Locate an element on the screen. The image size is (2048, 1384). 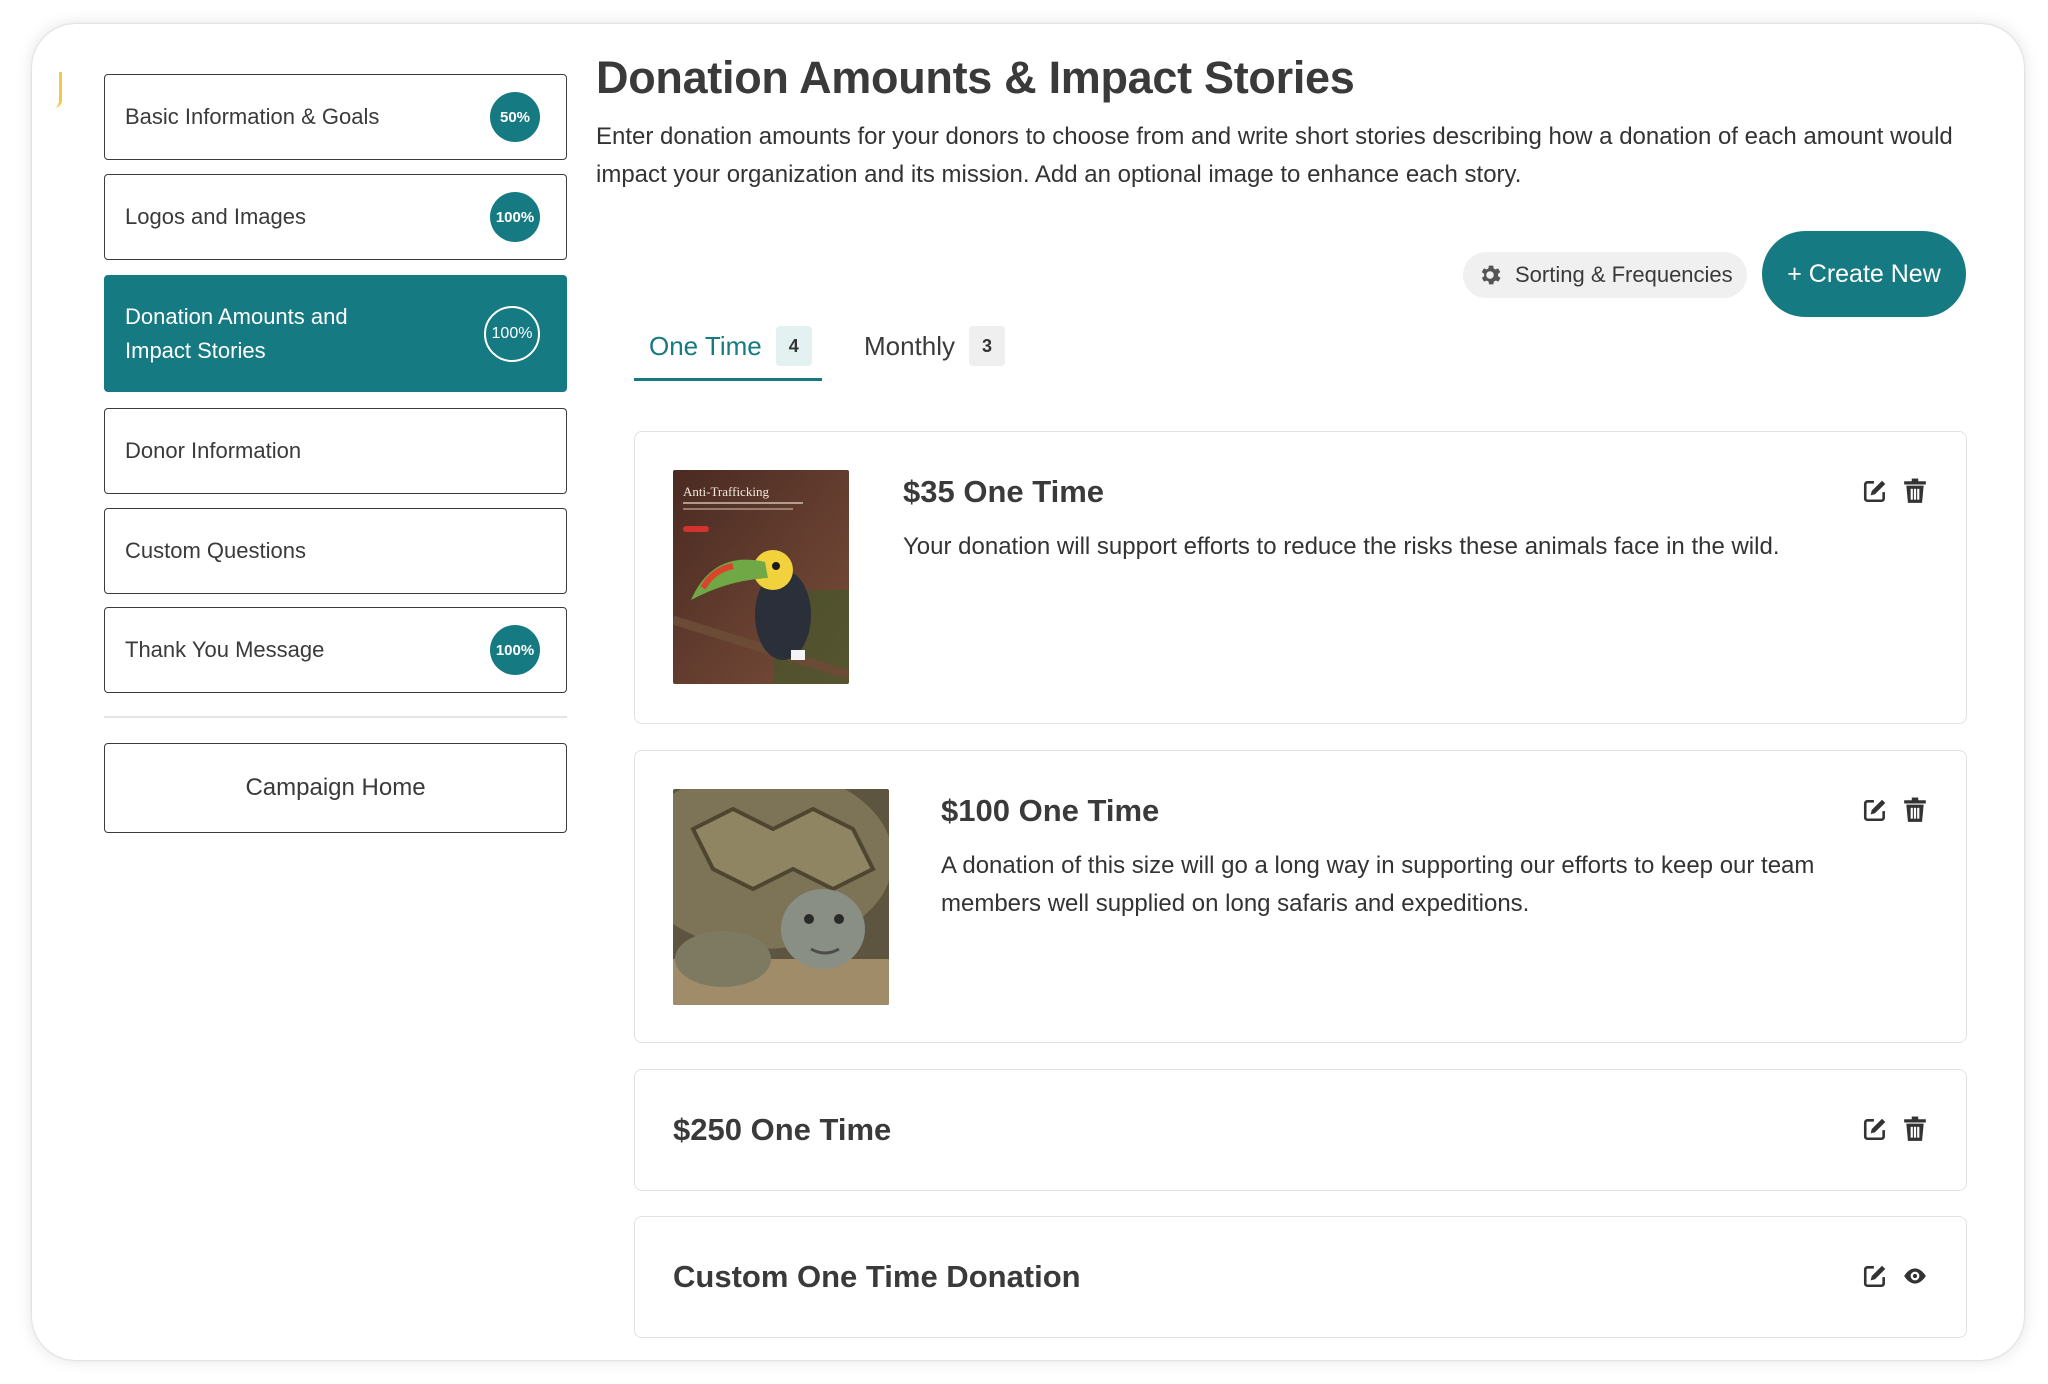
active-tab-indicator is located at coordinates (728, 379).